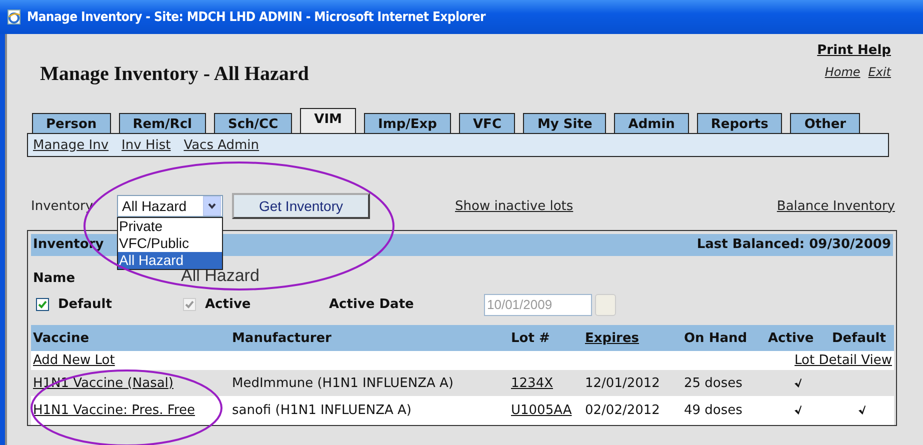 Image resolution: width=923 pixels, height=445 pixels. What do you see at coordinates (322, 410) in the screenshot?
I see `table-cell: sanofi (H1N1 INFLUENZA A)` at bounding box center [322, 410].